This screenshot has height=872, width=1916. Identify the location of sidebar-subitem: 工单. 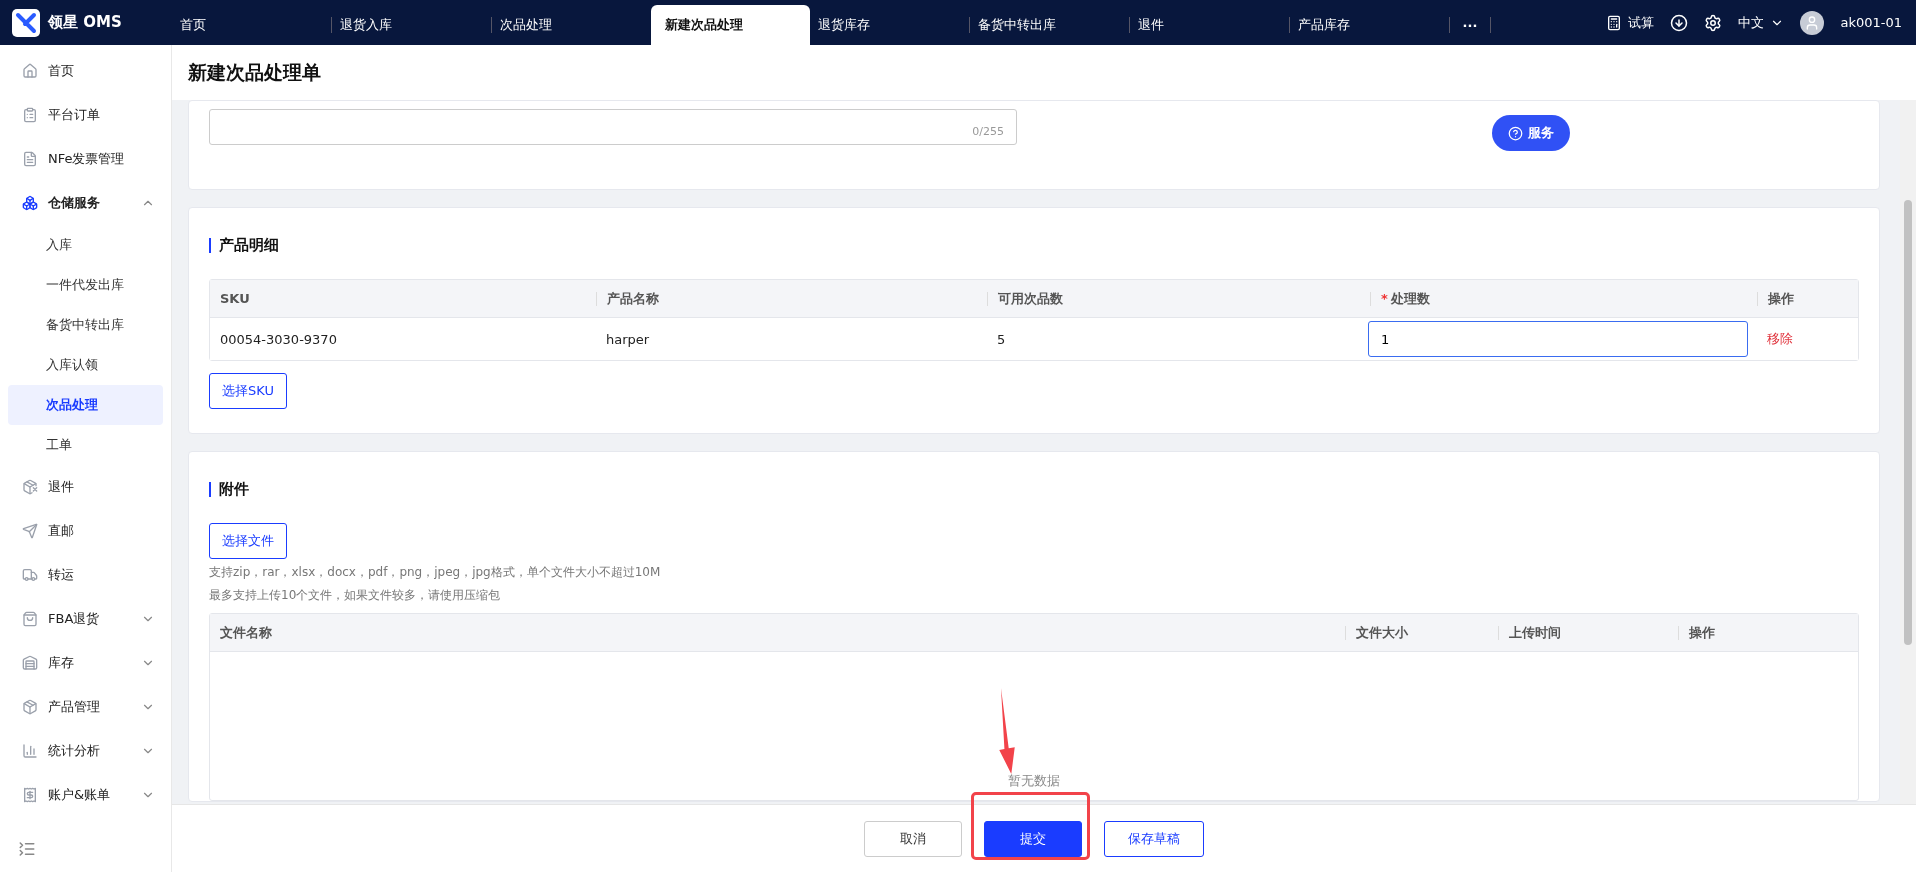
(85, 445).